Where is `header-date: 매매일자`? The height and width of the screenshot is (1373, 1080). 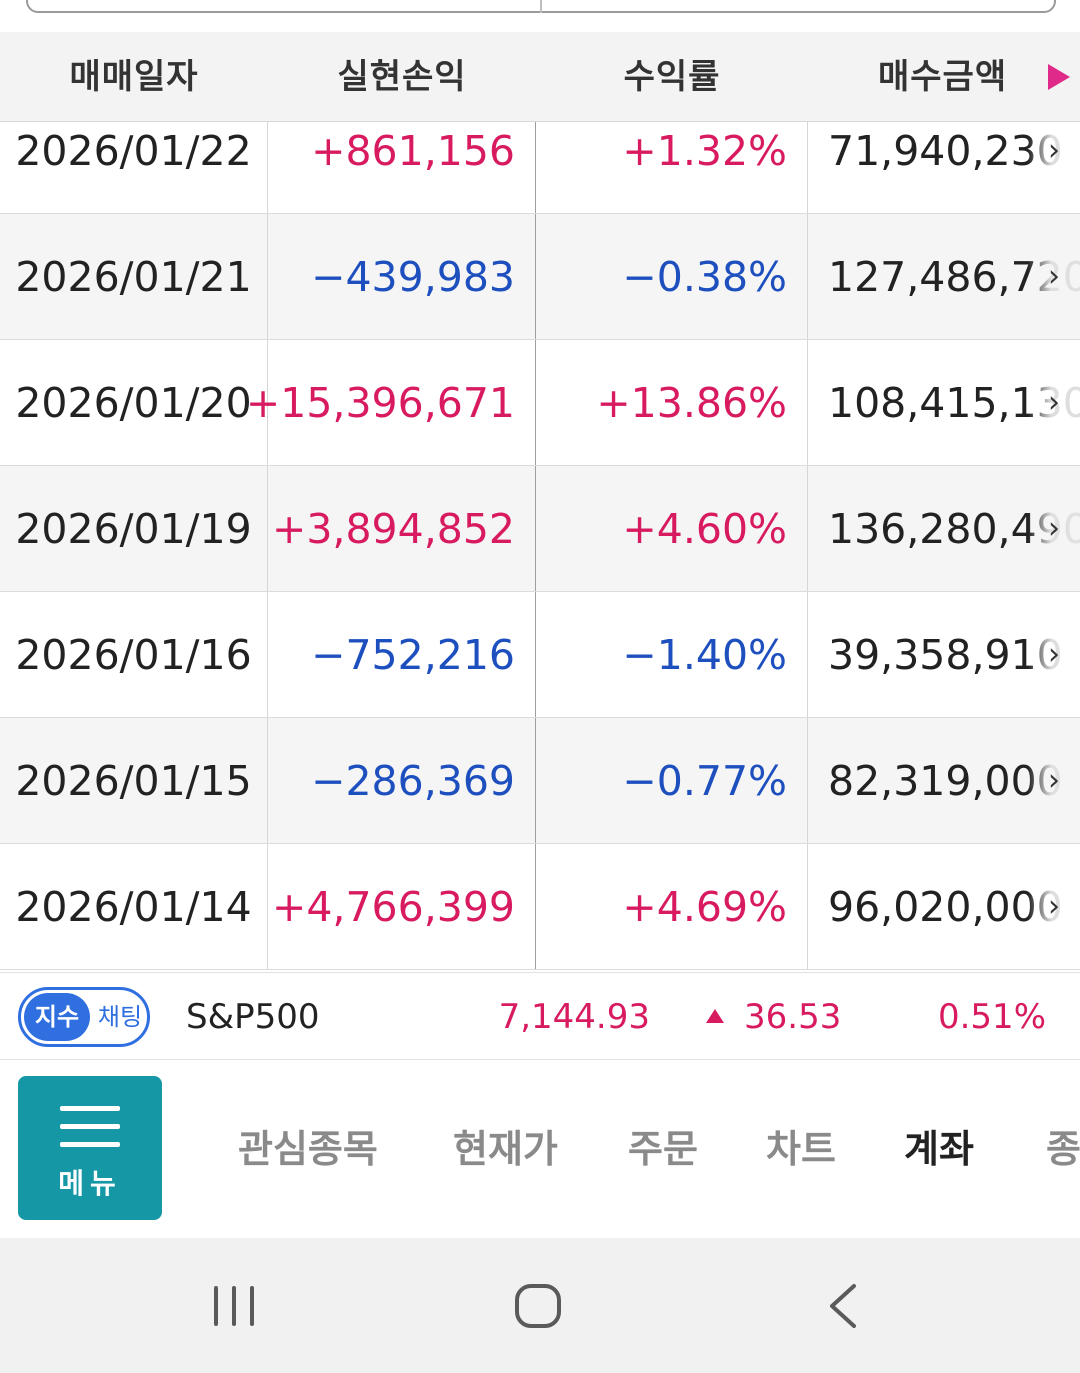
header-date: 매매일자 is located at coordinates (134, 77).